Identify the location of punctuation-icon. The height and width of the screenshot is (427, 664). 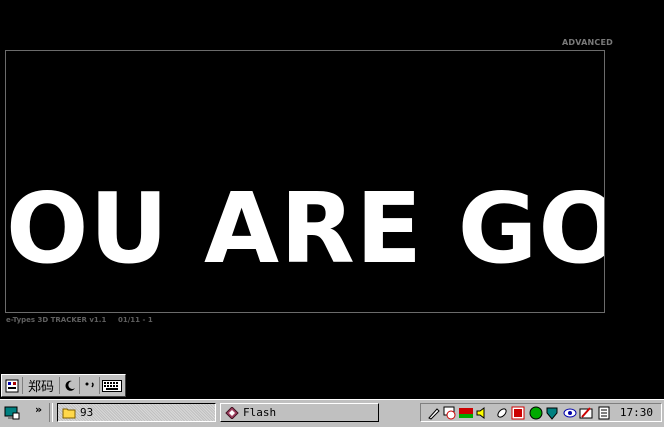
(90, 385).